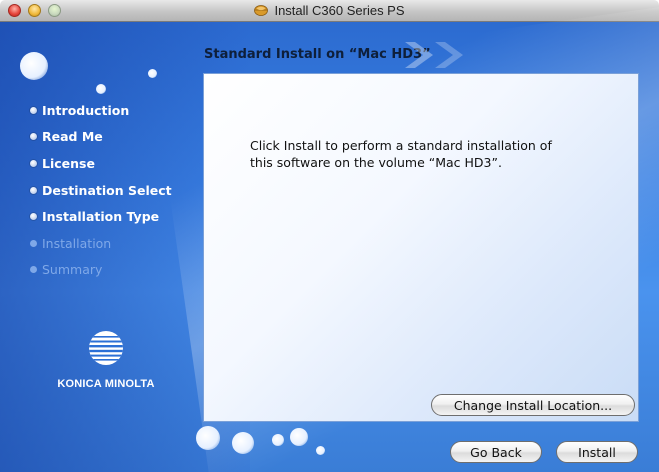  What do you see at coordinates (106, 384) in the screenshot?
I see `logo-wordmark: KONICA MINOLTA` at bounding box center [106, 384].